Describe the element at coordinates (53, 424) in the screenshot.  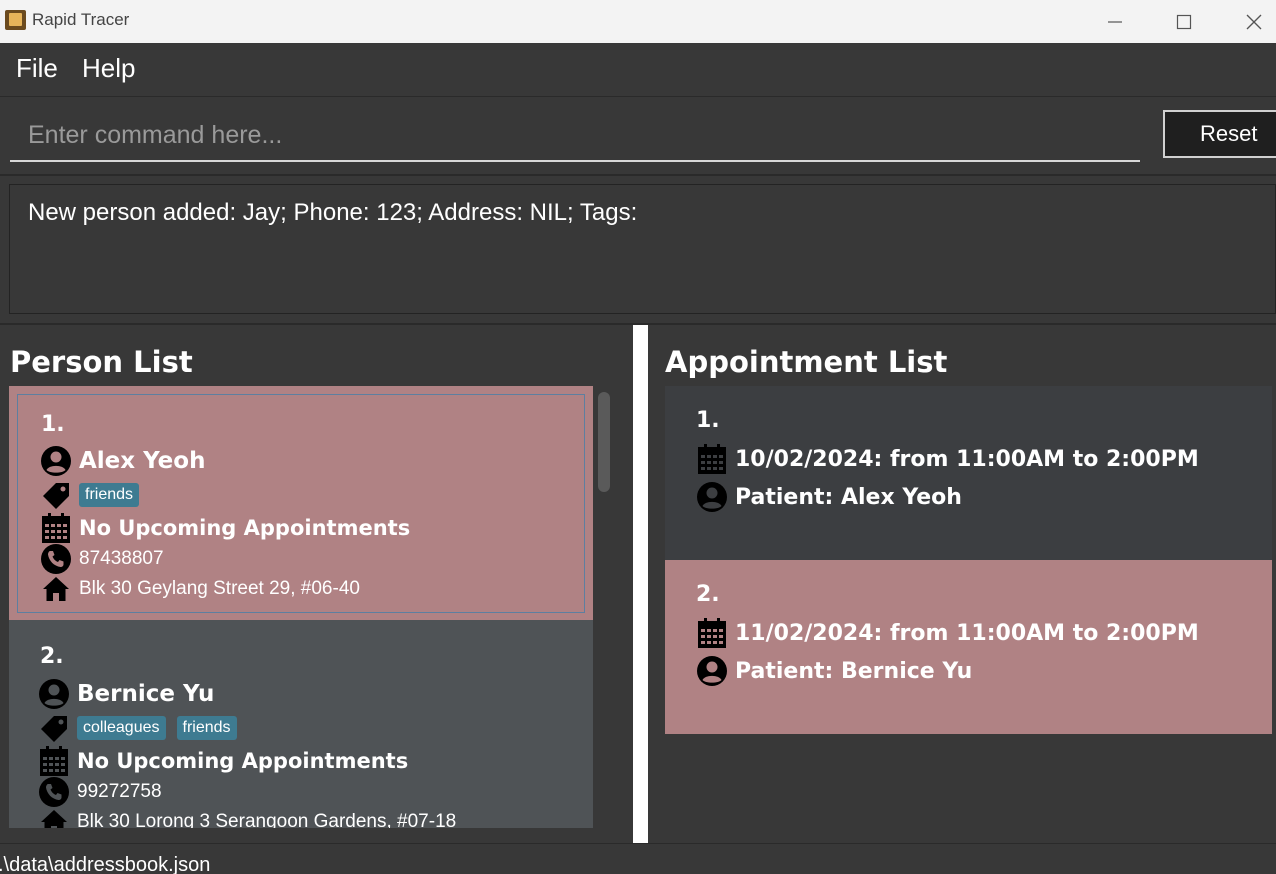
I see `person-index: 1.` at that location.